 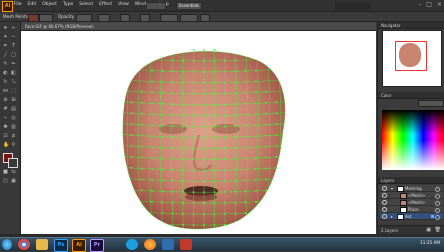 What do you see at coordinates (5, 181) in the screenshot?
I see `drawing-modes-icon: ◰` at bounding box center [5, 181].